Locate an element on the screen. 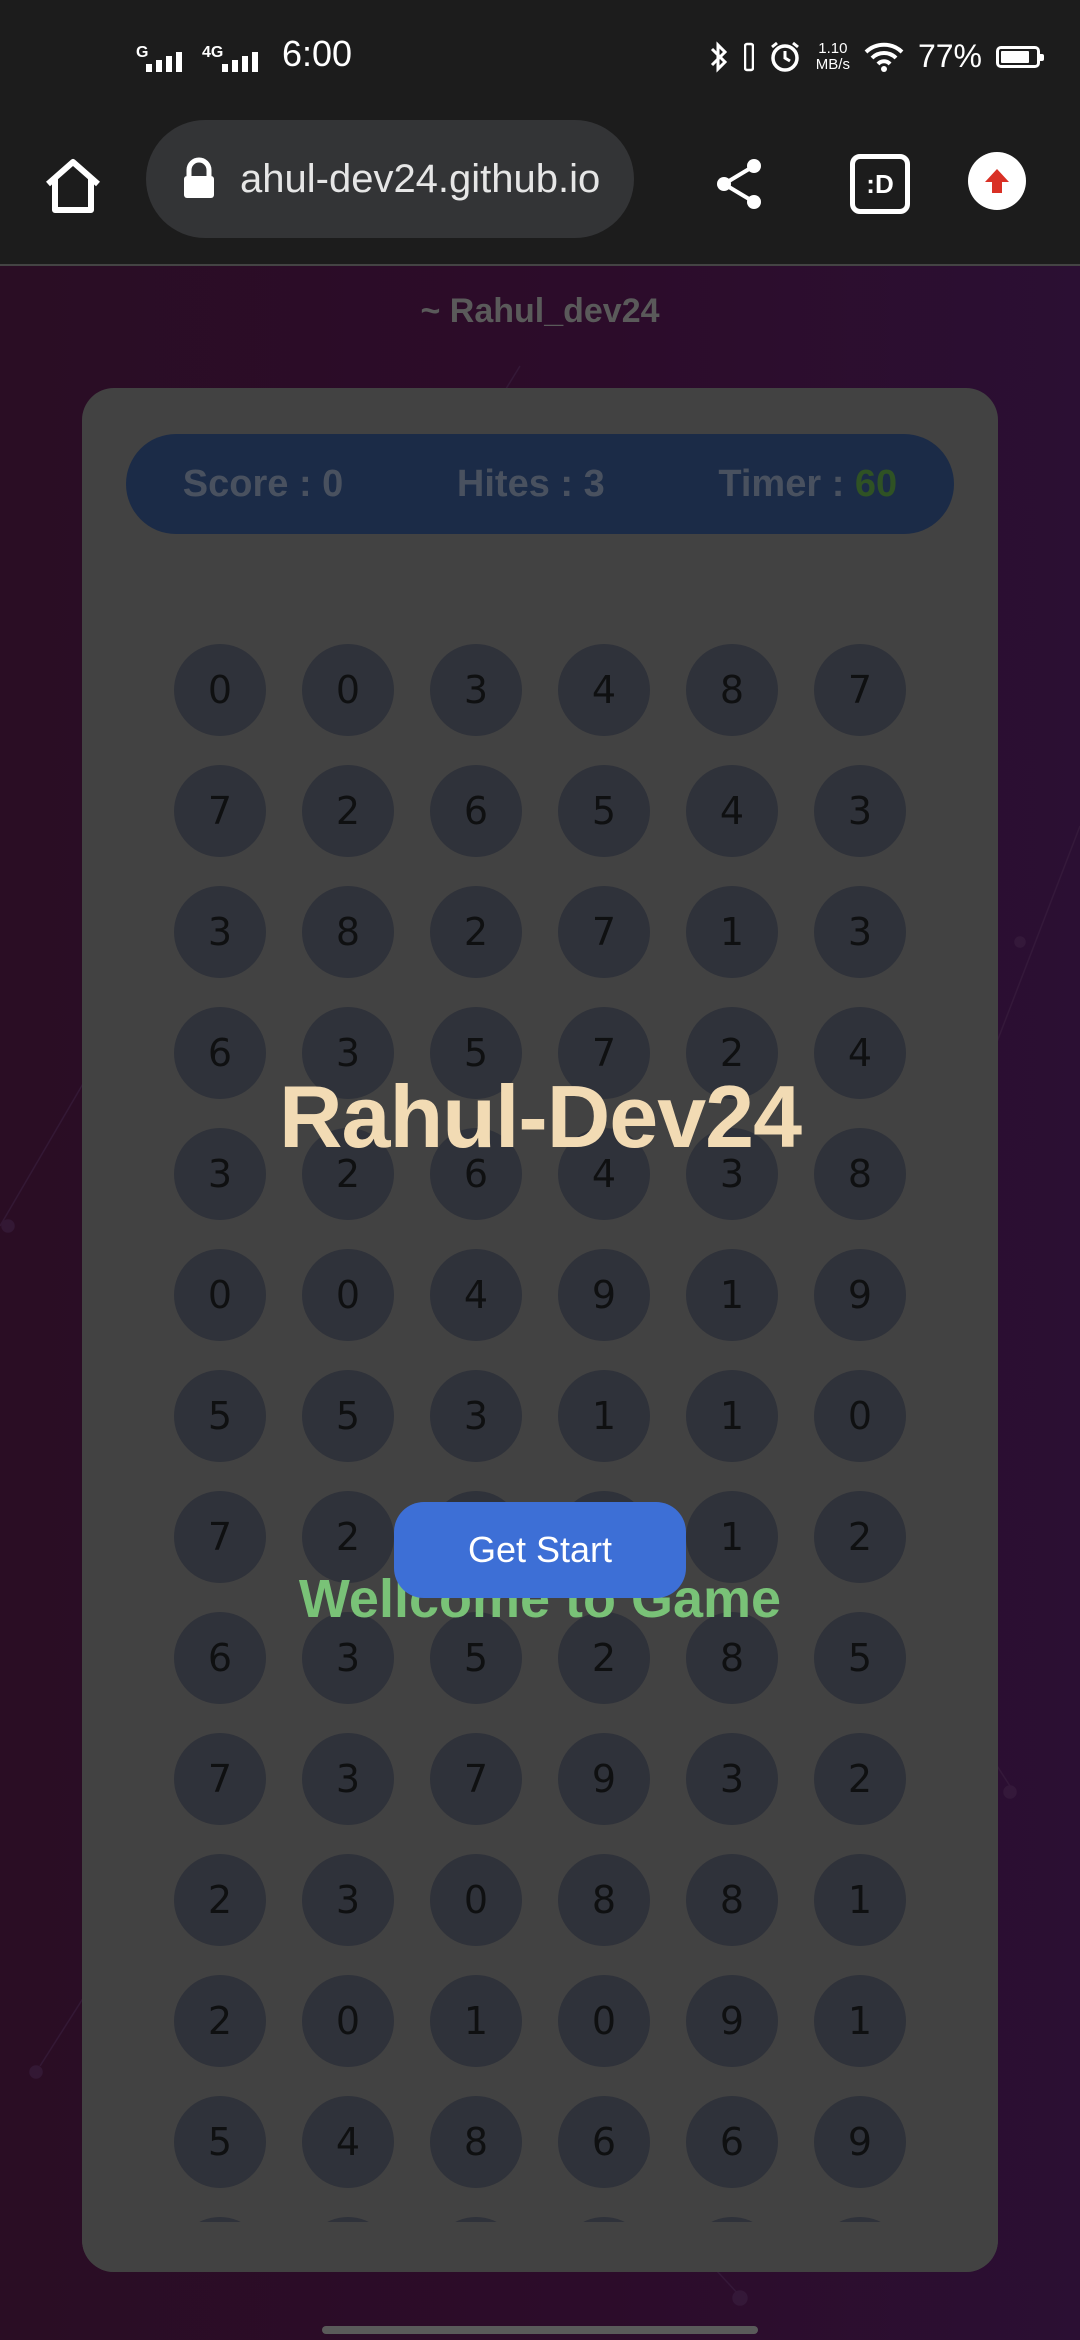  update-button is located at coordinates (997, 181).